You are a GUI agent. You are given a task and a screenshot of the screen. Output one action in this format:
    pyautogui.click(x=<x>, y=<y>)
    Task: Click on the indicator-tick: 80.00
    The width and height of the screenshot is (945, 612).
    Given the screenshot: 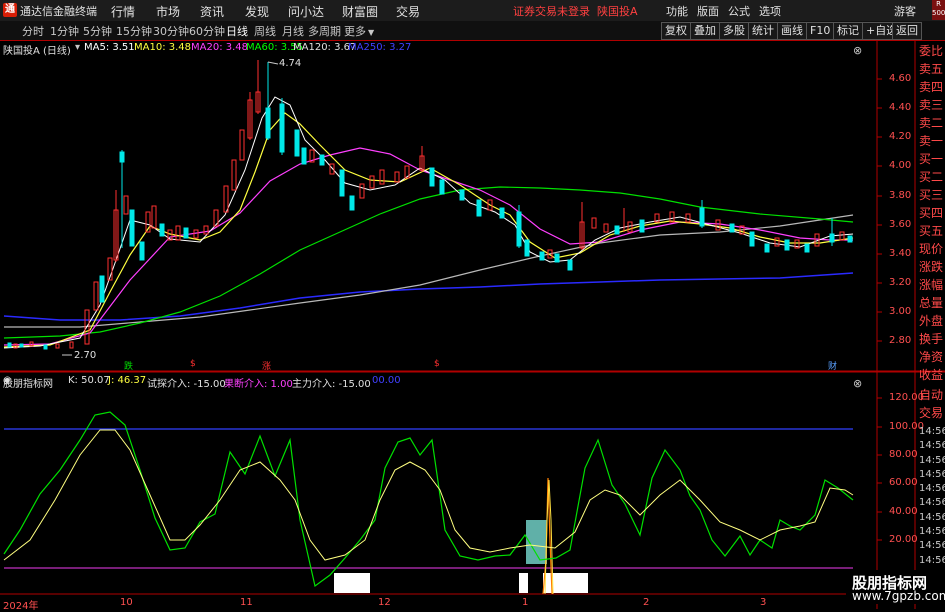 What is the action you would take?
    pyautogui.click(x=903, y=454)
    